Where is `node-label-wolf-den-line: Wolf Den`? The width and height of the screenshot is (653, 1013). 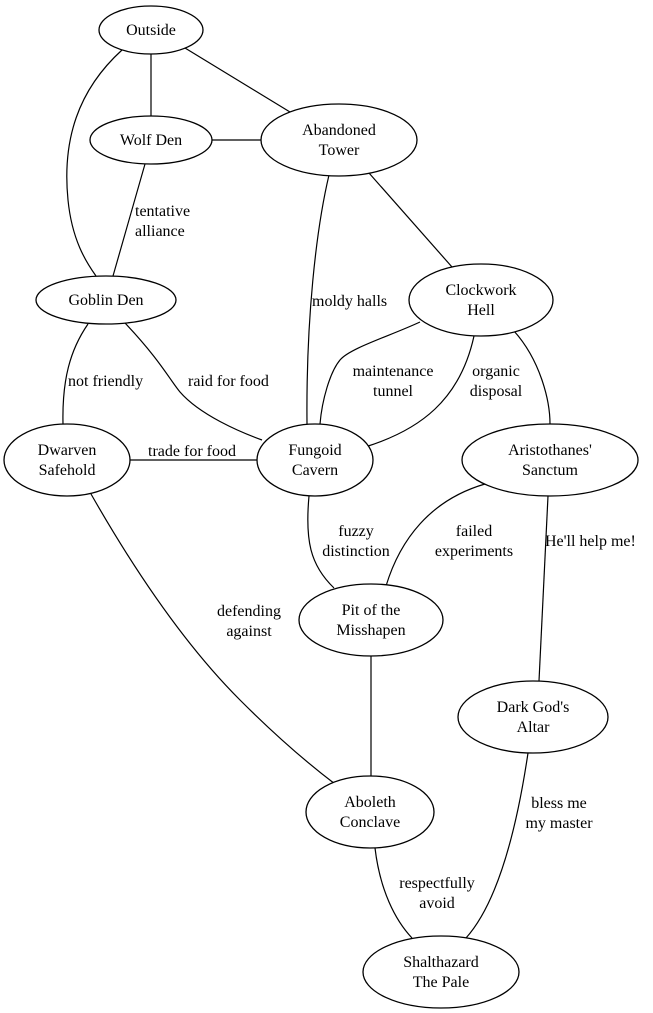
node-label-wolf-den-line: Wolf Den is located at coordinates (151, 140).